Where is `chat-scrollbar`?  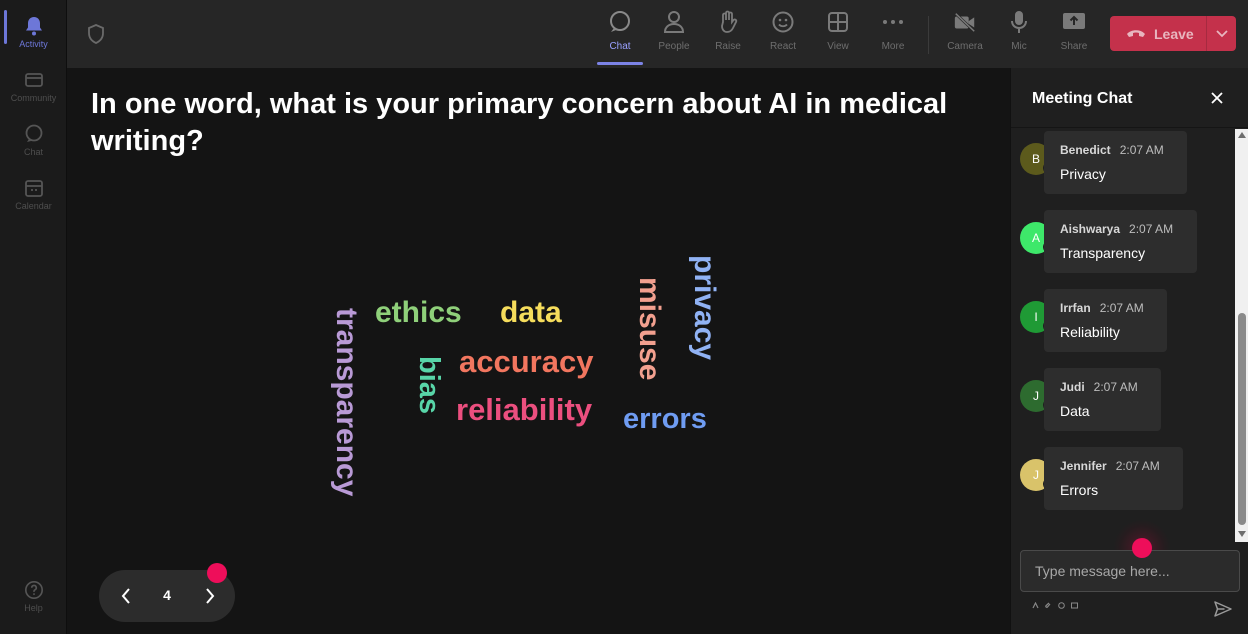 chat-scrollbar is located at coordinates (1241, 335).